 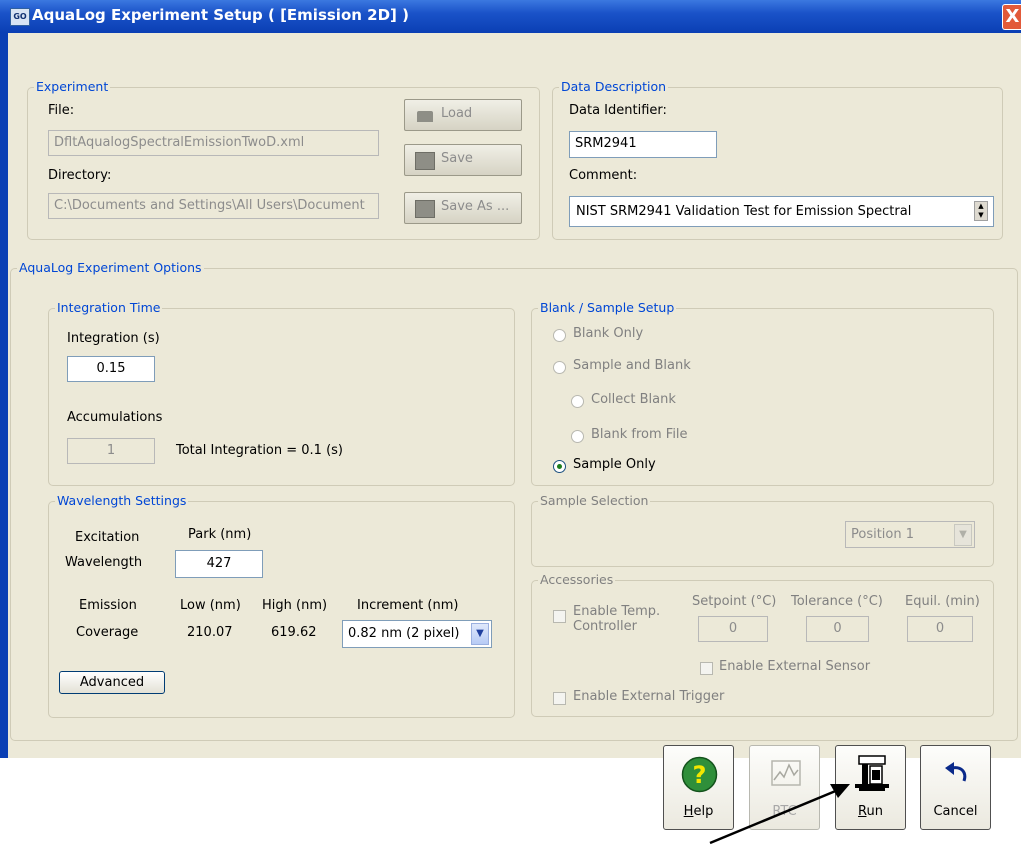 What do you see at coordinates (4, 395) in the screenshot?
I see `window-left-border` at bounding box center [4, 395].